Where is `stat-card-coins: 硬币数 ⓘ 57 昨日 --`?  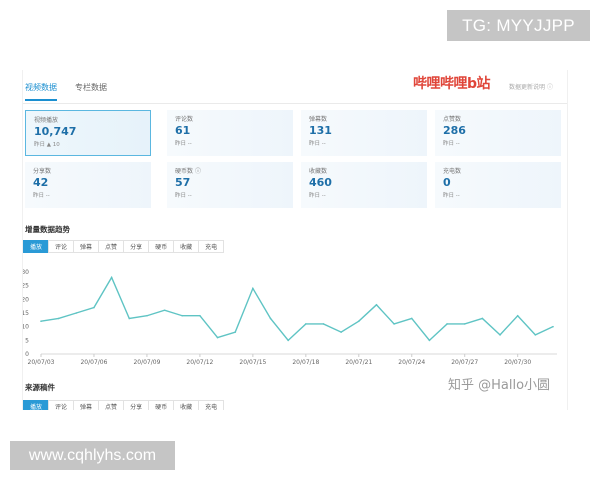 stat-card-coins: 硬币数 ⓘ 57 昨日 -- is located at coordinates (230, 185).